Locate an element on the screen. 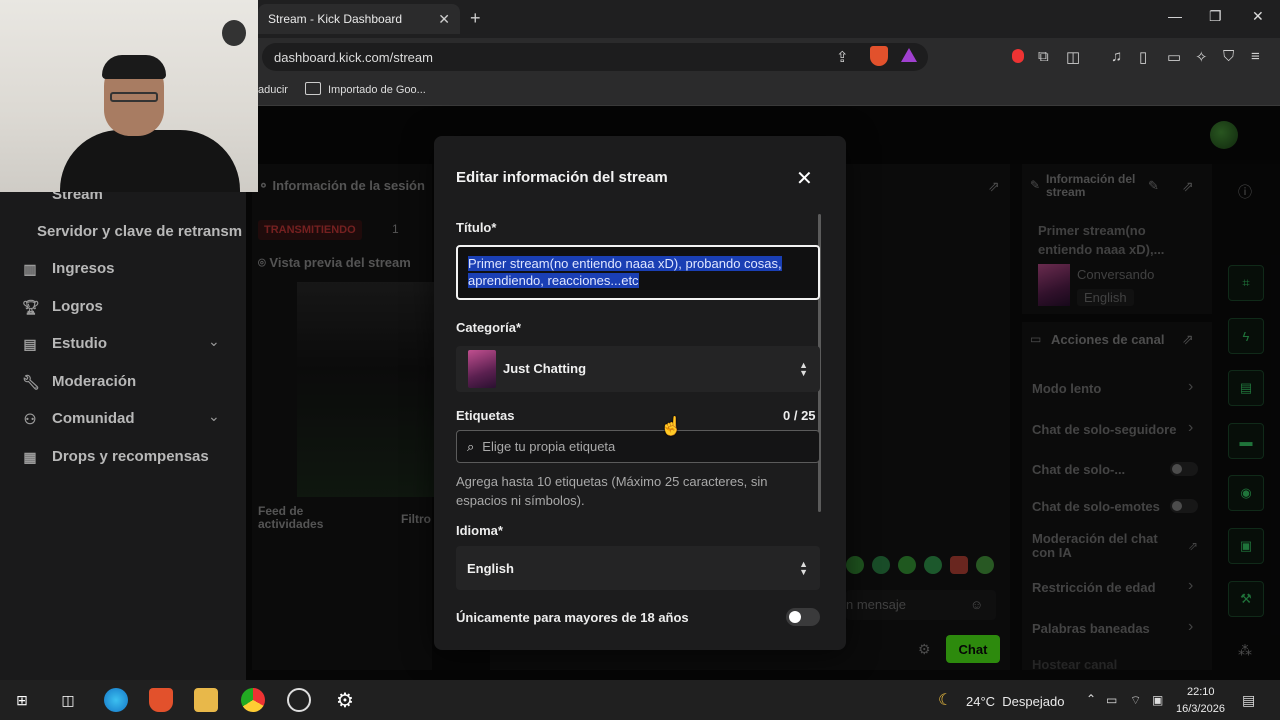 The width and height of the screenshot is (1280, 720). wallet-icon: ▭ is located at coordinates (1174, 57).